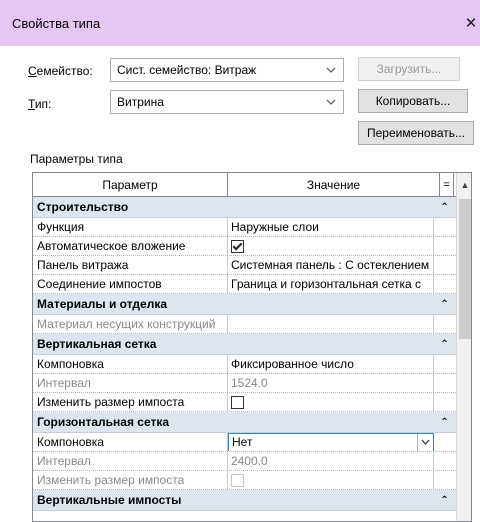 This screenshot has height=522, width=480. I want to click on checkmark-icon, so click(237, 245).